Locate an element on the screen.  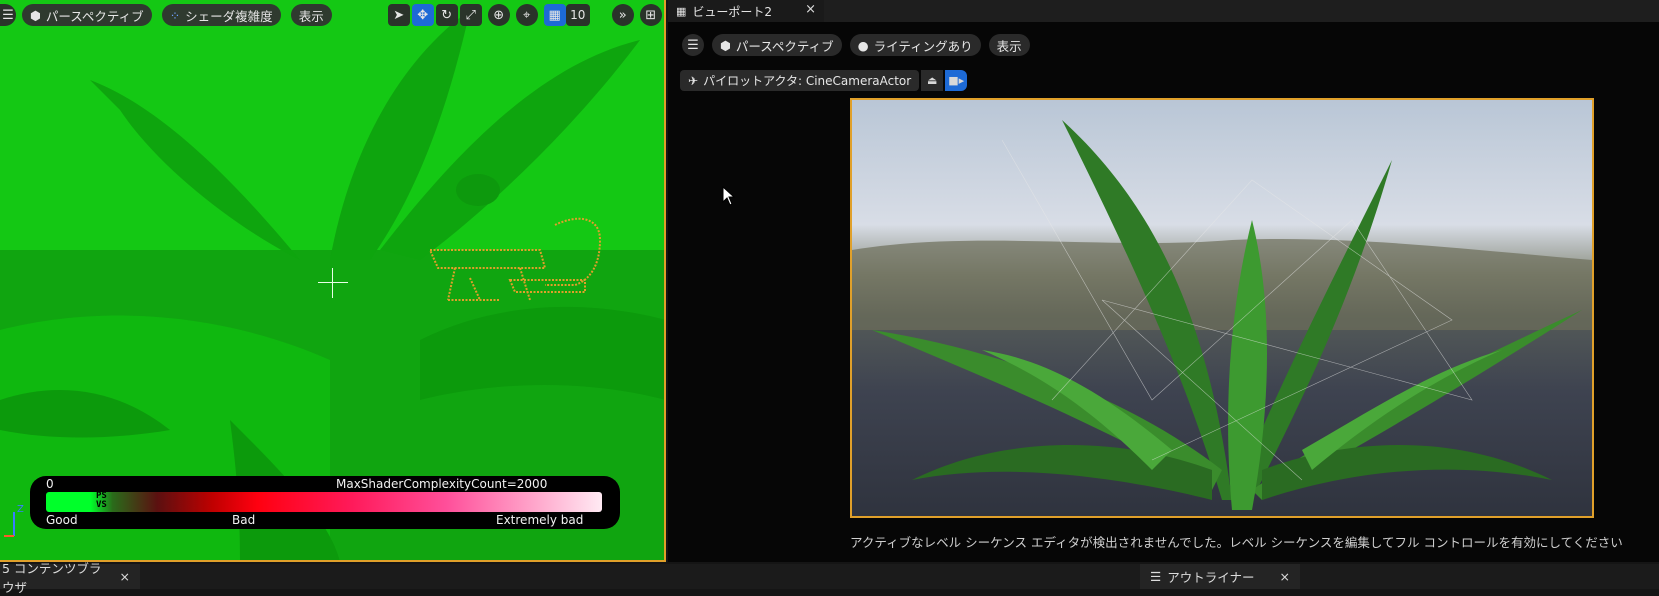
pilot-icon: ✈ is located at coordinates (693, 80).